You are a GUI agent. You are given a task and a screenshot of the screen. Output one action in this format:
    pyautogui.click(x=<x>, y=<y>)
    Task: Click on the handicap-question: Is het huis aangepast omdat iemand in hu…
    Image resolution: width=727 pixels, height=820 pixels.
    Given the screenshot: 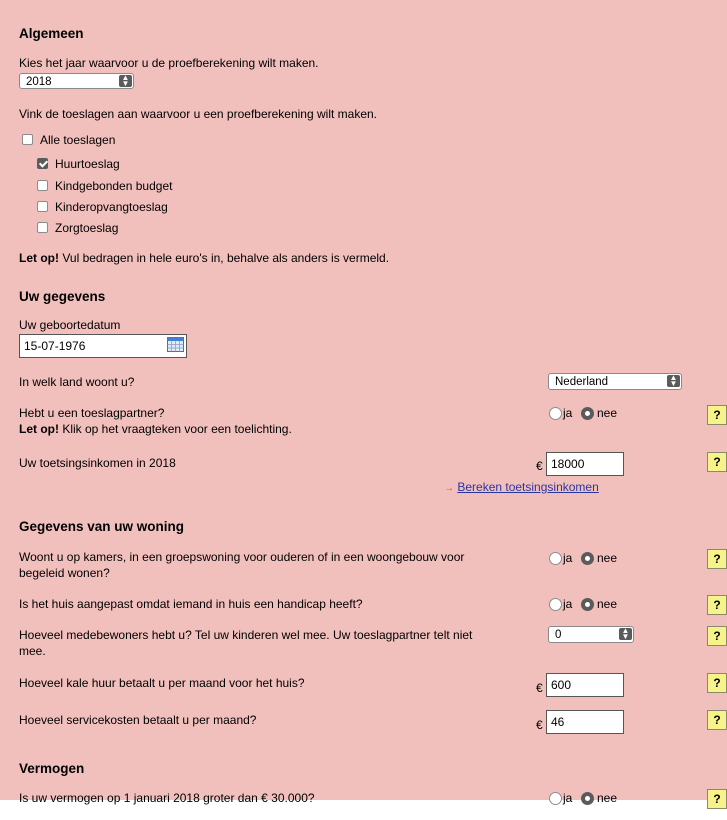 What is the action you would take?
    pyautogui.click(x=191, y=604)
    